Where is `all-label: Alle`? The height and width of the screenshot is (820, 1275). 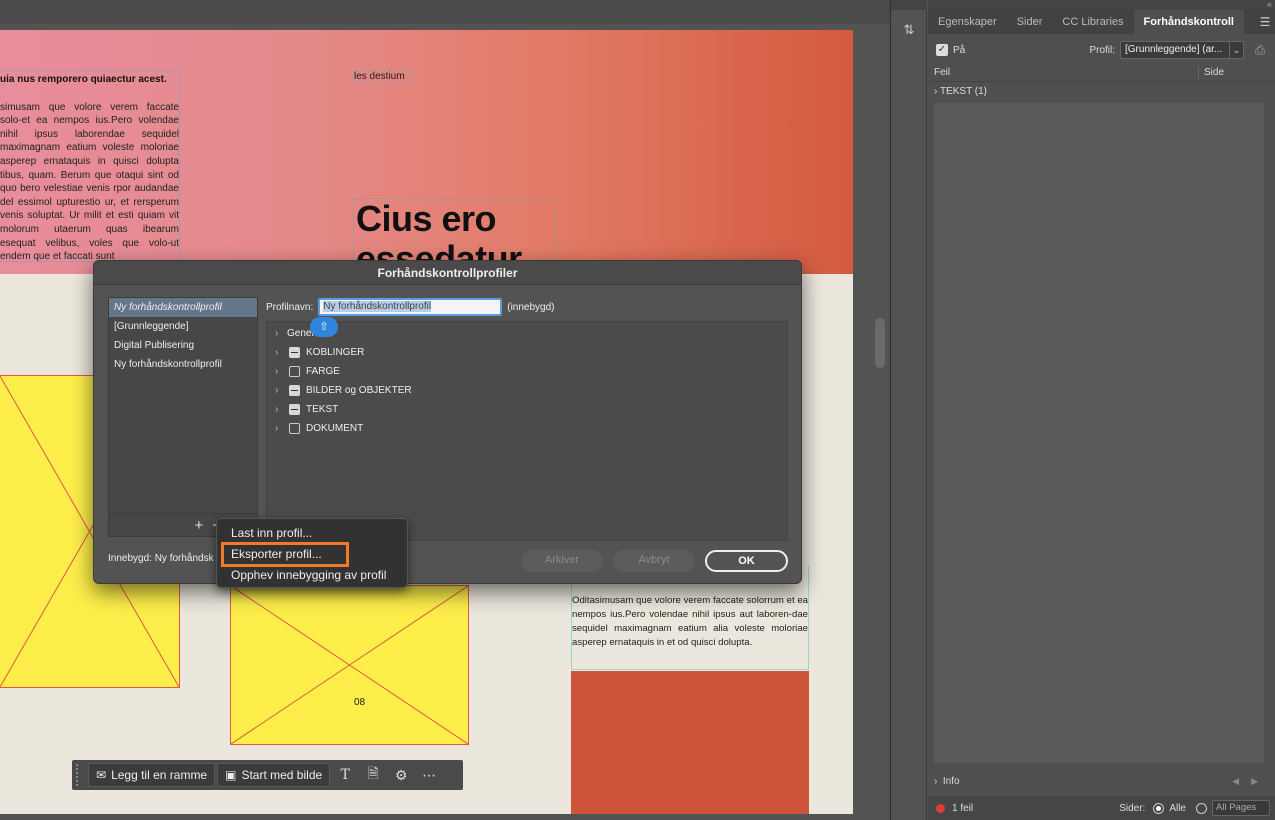 all-label: Alle is located at coordinates (1177, 808).